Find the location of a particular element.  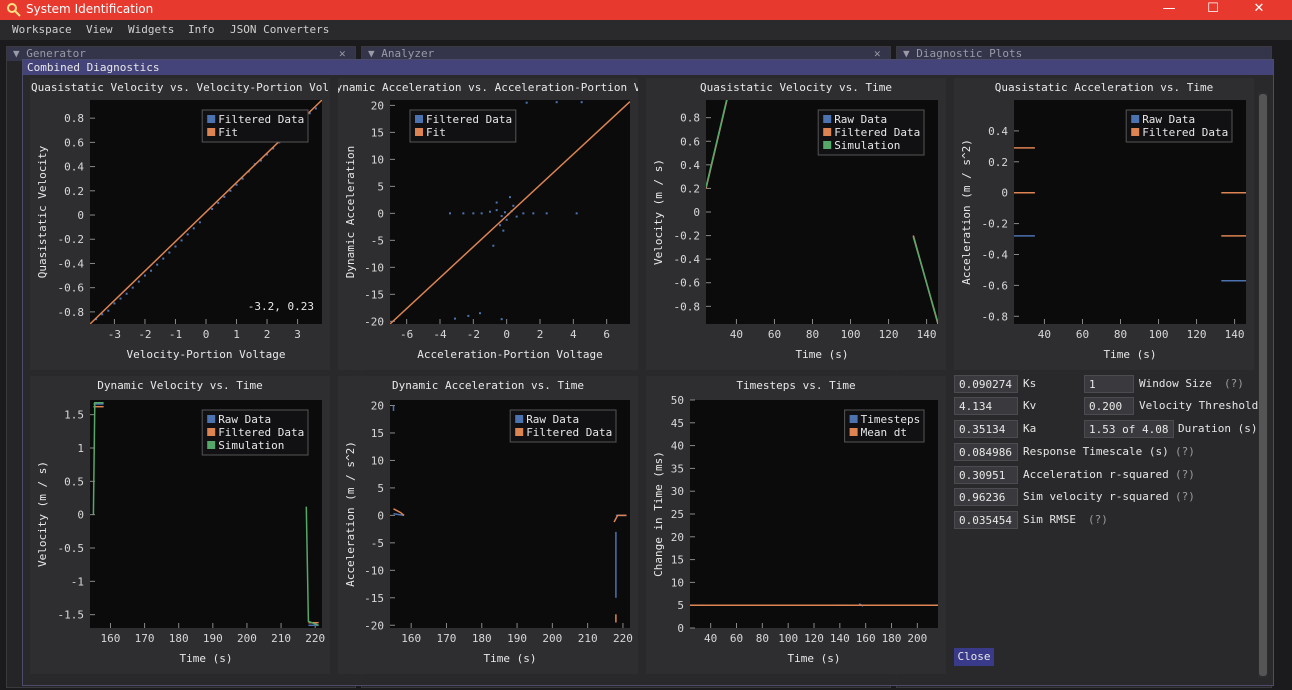

y-tick-label: 10 is located at coordinates (677, 582).